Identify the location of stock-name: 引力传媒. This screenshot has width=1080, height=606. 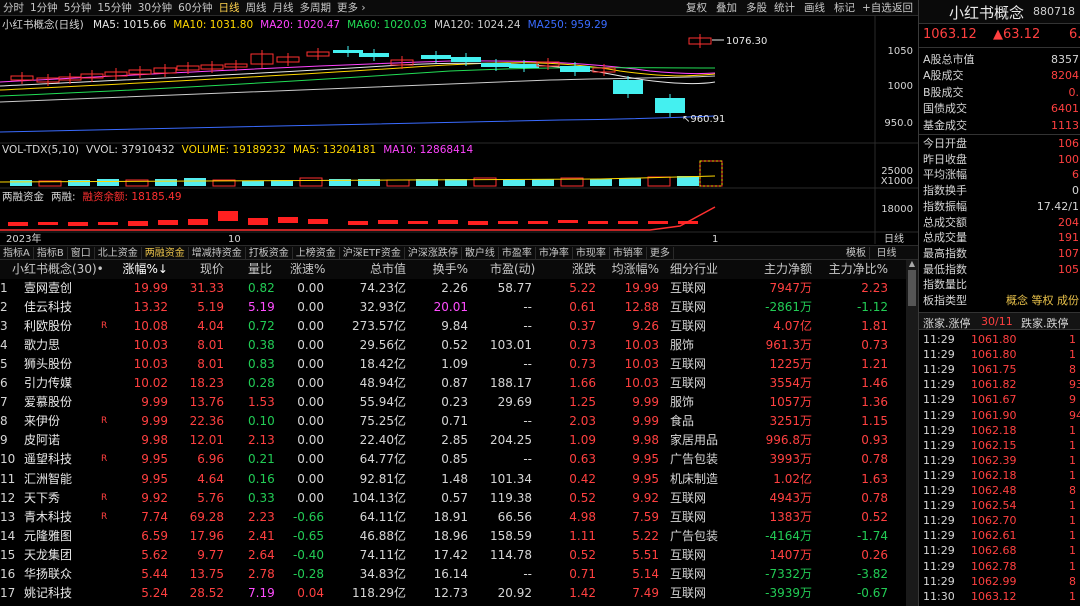
(64, 383).